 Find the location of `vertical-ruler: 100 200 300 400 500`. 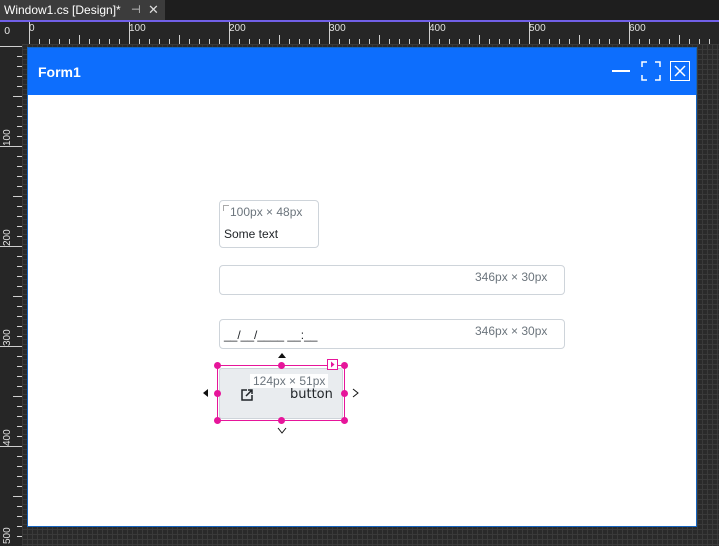

vertical-ruler: 100 200 300 400 500 is located at coordinates (11, 295).